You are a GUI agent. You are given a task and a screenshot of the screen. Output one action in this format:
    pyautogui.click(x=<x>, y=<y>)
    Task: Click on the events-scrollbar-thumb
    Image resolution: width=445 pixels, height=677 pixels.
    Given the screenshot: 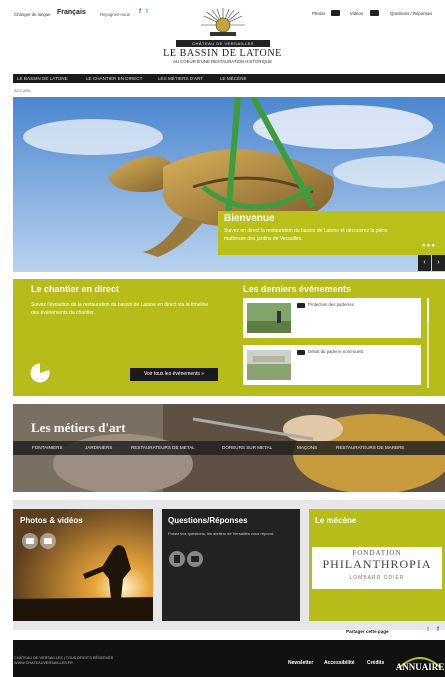 What is the action you would take?
    pyautogui.click(x=428, y=310)
    